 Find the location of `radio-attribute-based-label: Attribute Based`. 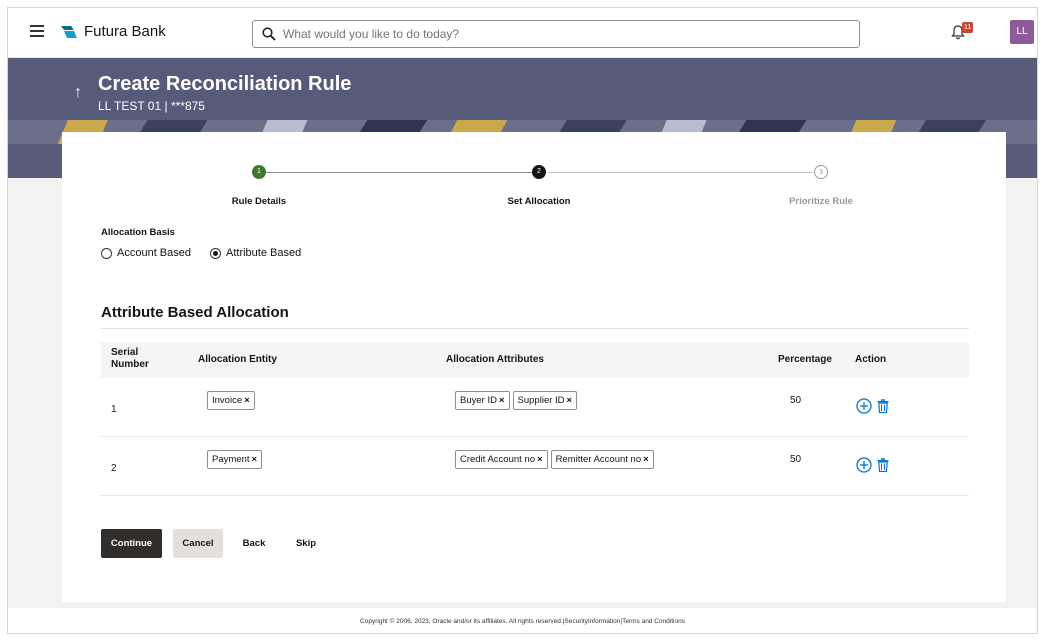

radio-attribute-based-label: Attribute Based is located at coordinates (264, 253).